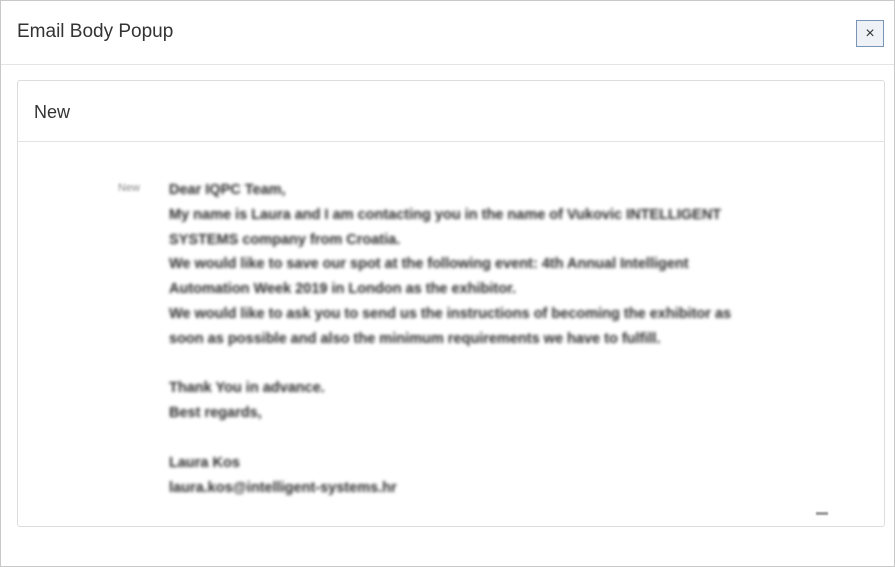 The image size is (895, 567). I want to click on email-line: laura.kos@intelligent-systems.hr, so click(283, 487).